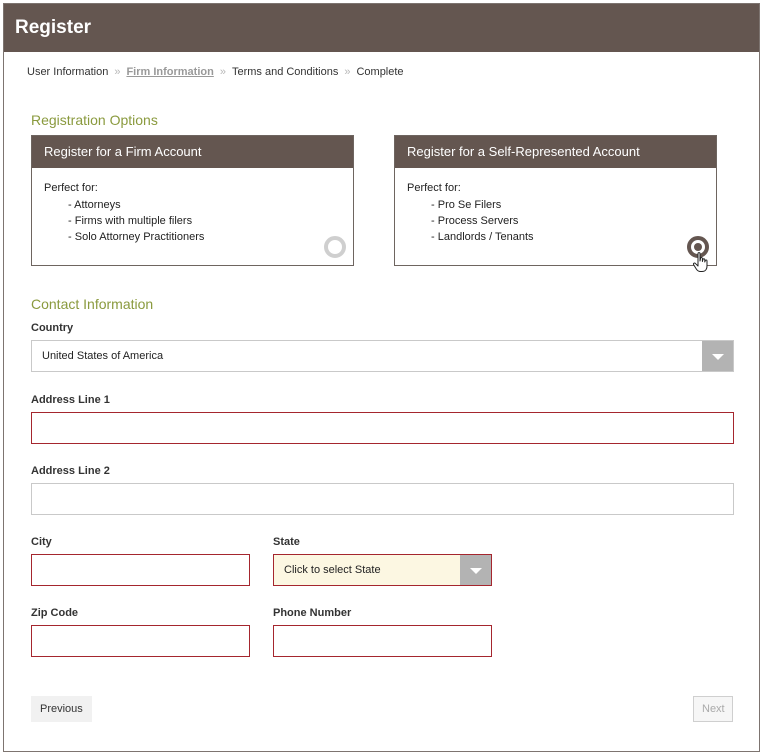 The image size is (764, 756). Describe the element at coordinates (41, 542) in the screenshot. I see `city-label: City` at that location.